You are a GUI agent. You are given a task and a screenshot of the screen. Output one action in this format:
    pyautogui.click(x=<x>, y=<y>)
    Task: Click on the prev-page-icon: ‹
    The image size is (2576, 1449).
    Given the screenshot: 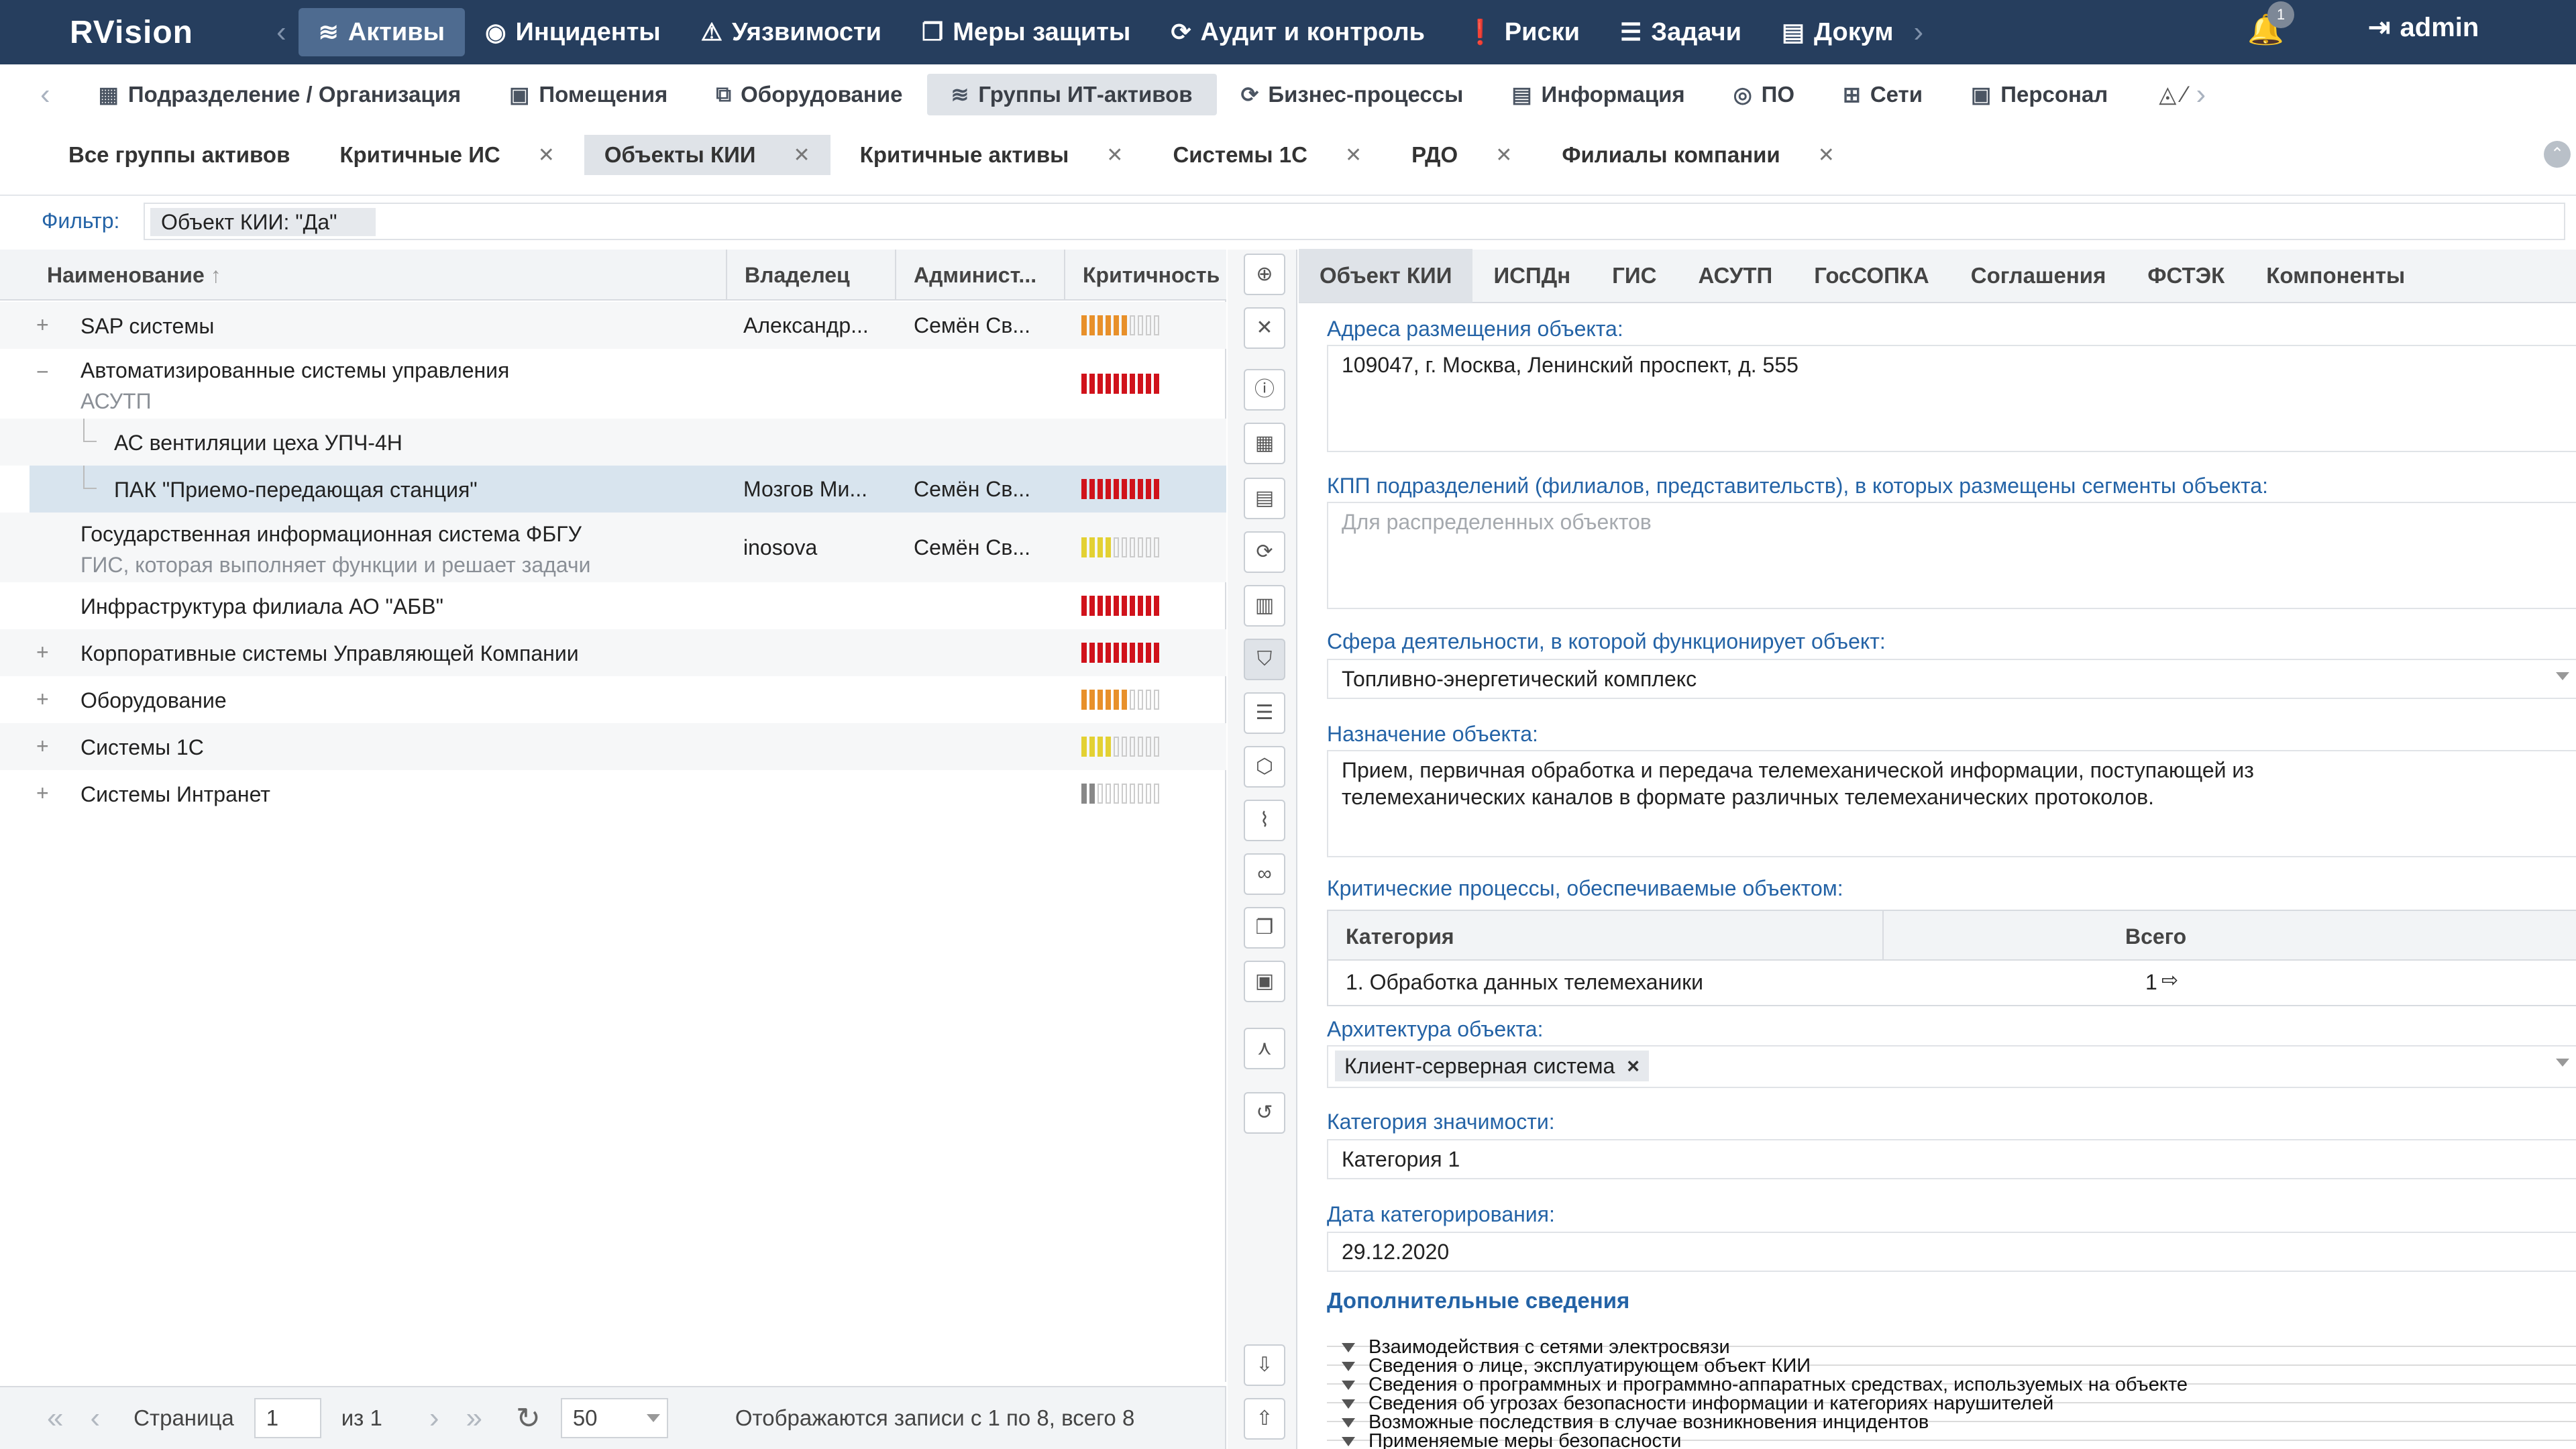 What is the action you would take?
    pyautogui.click(x=95, y=1418)
    